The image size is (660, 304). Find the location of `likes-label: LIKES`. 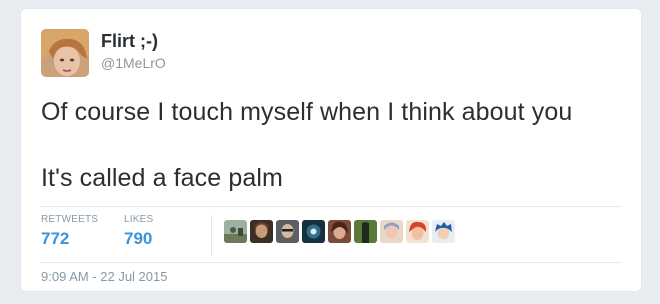

likes-label: LIKES is located at coordinates (139, 219).